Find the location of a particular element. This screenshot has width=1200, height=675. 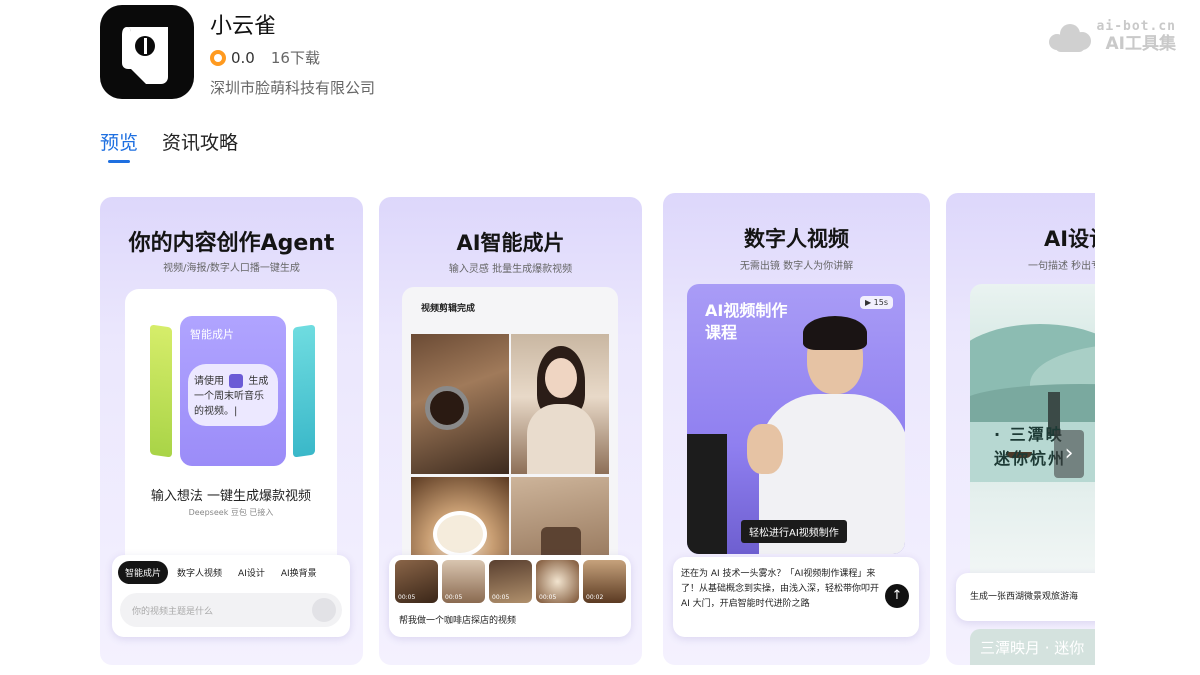

screenshot-subtitle: 一句描述 秒出专 is located at coordinates (1061, 266).